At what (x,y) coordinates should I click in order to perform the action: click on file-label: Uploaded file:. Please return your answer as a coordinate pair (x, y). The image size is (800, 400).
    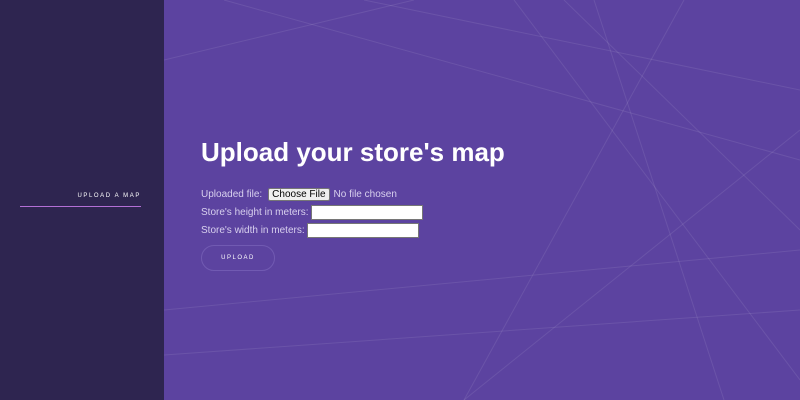
    Looking at the image, I should click on (232, 194).